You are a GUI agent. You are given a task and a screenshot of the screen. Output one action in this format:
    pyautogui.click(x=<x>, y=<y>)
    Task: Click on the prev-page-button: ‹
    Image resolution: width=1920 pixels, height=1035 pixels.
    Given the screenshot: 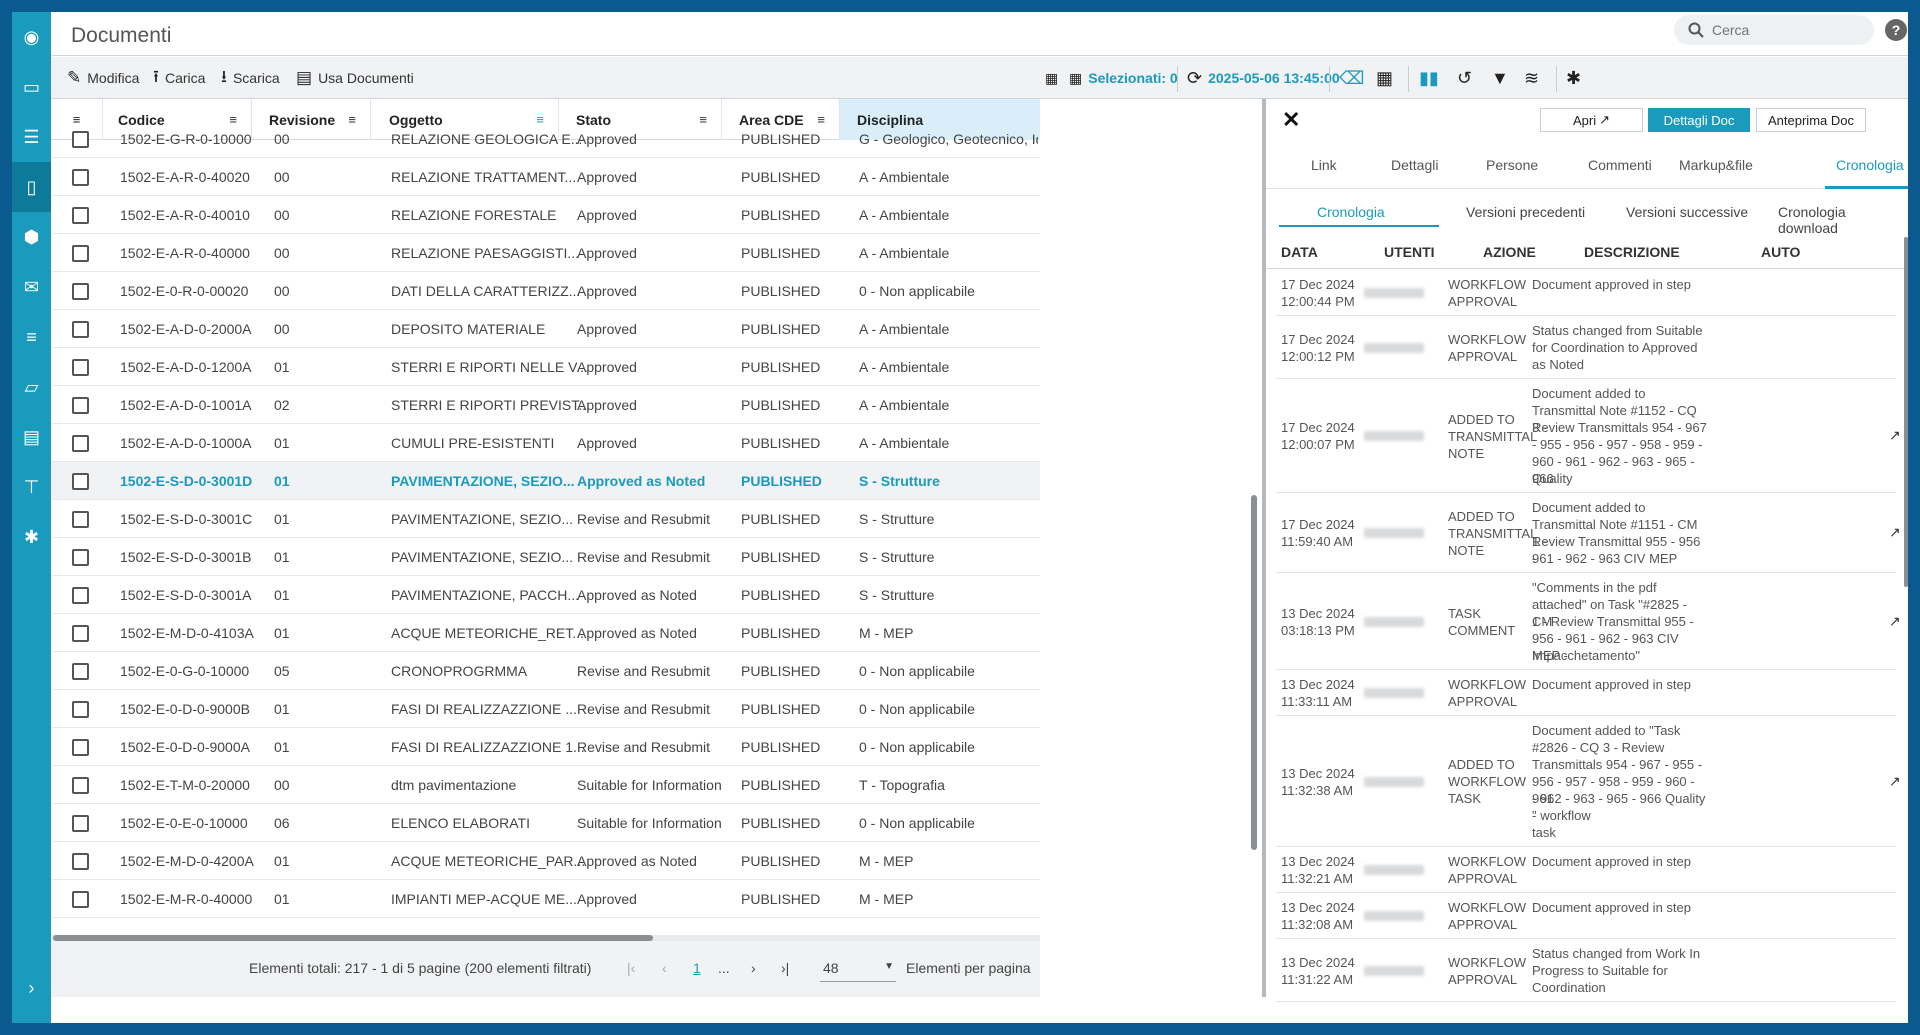 What is the action you would take?
    pyautogui.click(x=664, y=968)
    